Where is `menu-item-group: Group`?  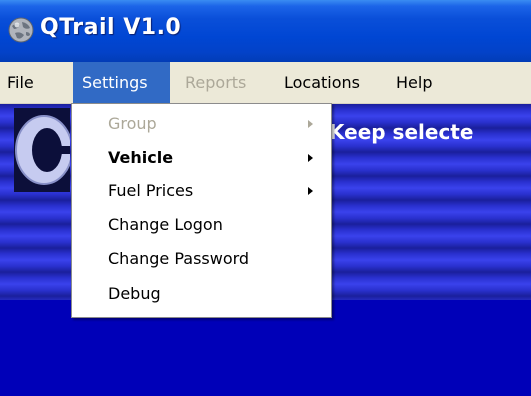
menu-item-group: Group is located at coordinates (201, 124).